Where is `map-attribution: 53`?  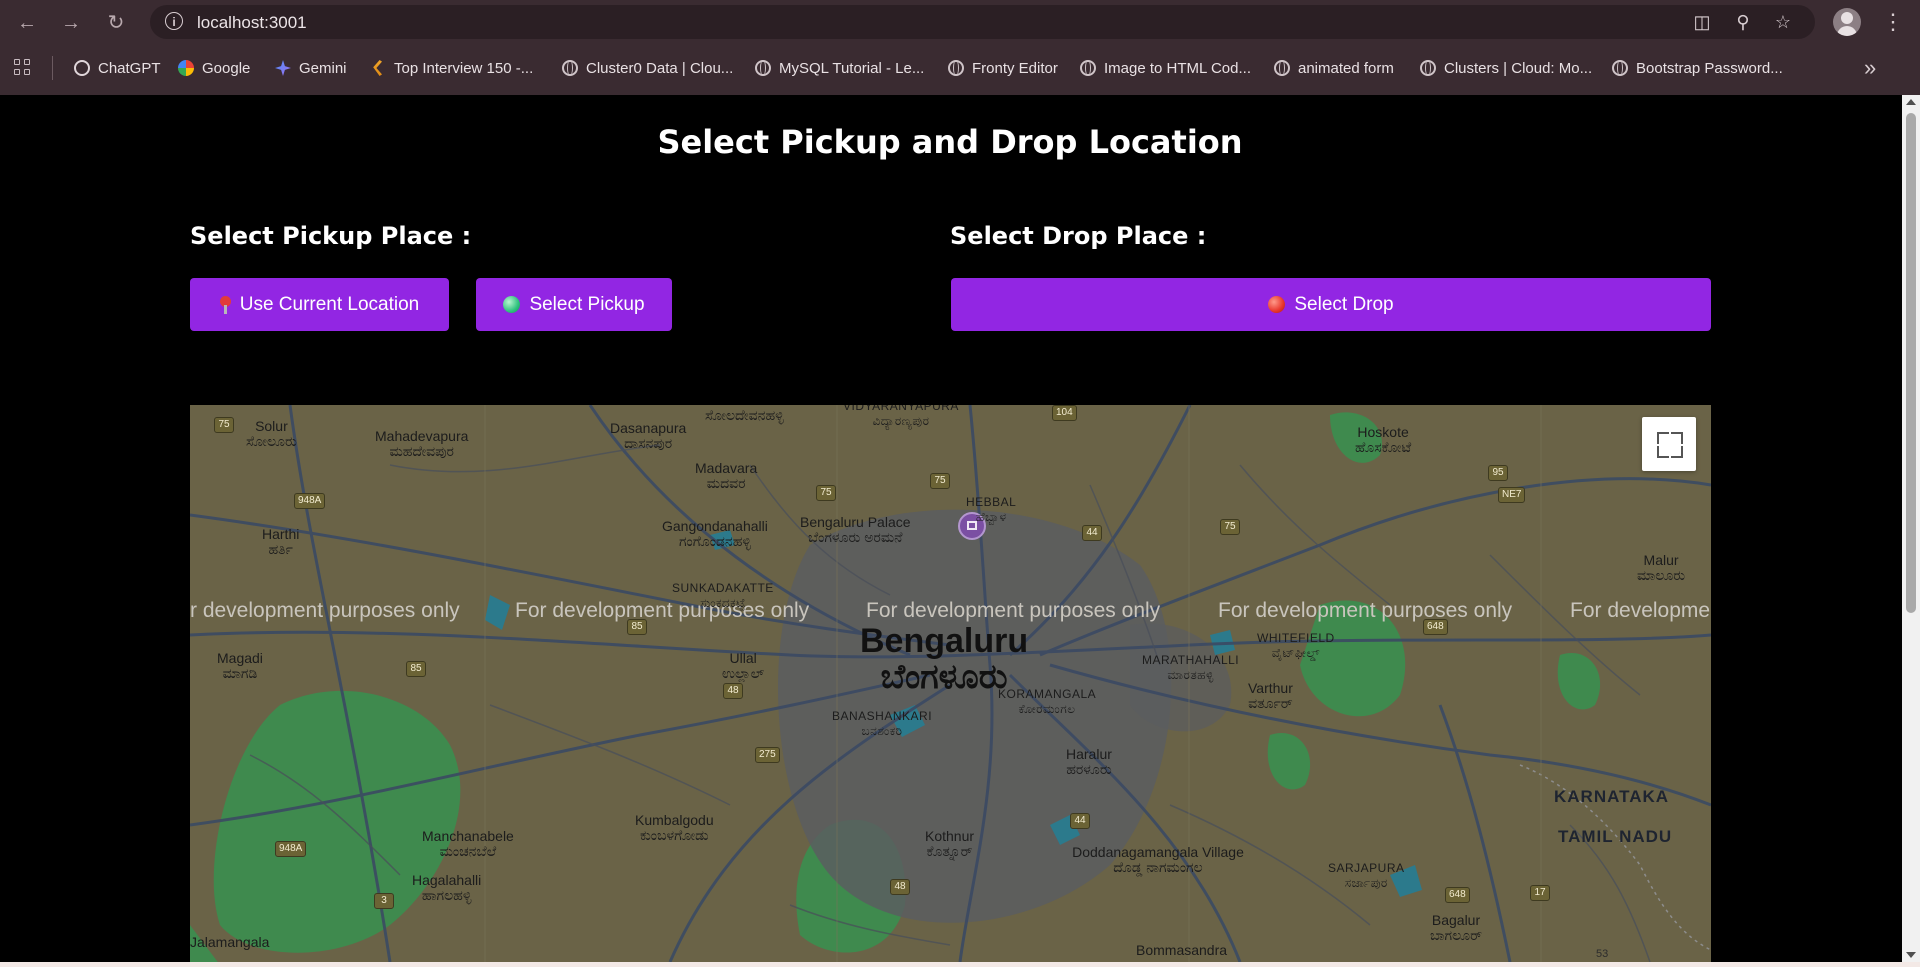 map-attribution: 53 is located at coordinates (1602, 954).